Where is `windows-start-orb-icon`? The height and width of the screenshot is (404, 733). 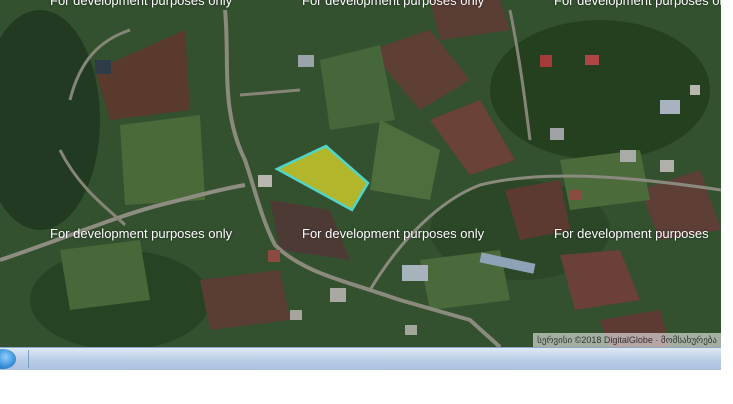 windows-start-orb-icon is located at coordinates (8, 359).